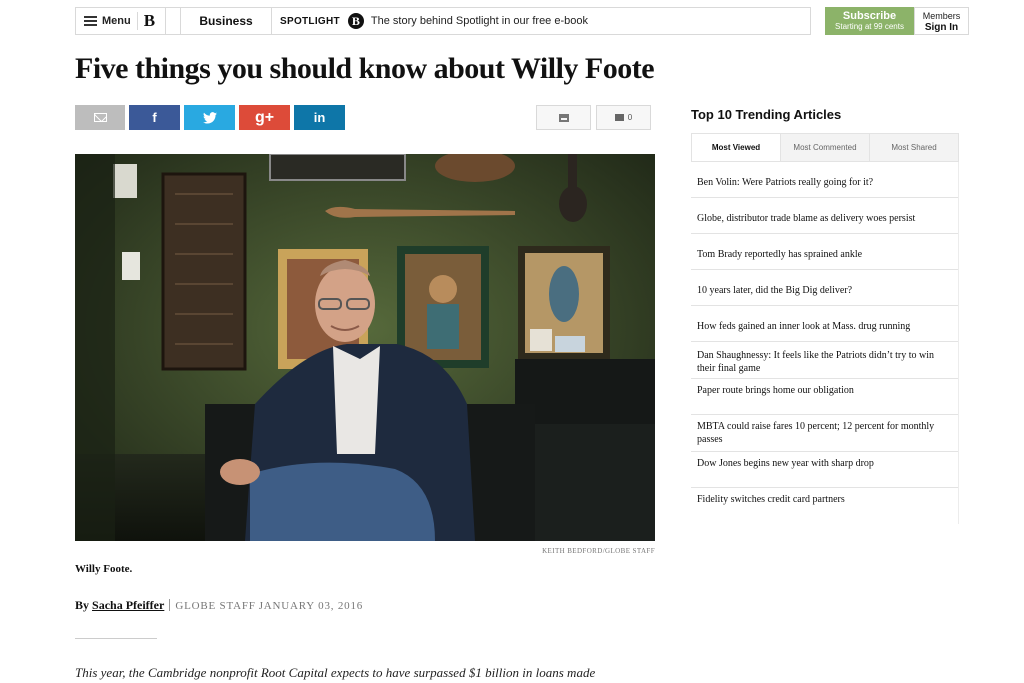 The width and height of the screenshot is (1024, 683). Describe the element at coordinates (869, 26) in the screenshot. I see `subscribe-subtext: Starting at 99 cents` at that location.